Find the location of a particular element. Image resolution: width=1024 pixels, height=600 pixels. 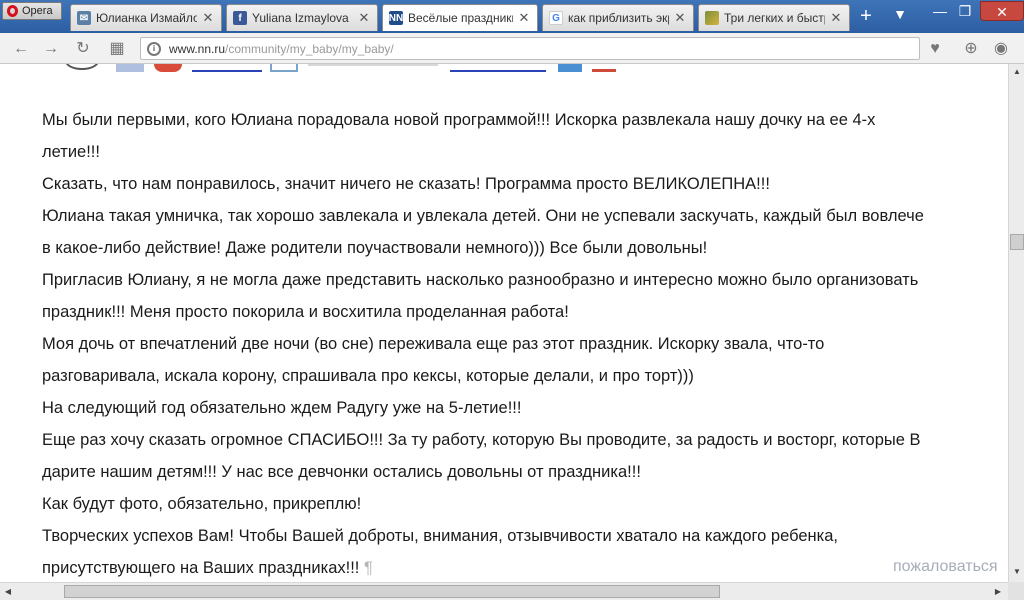

pilcrow-icon: ¶ is located at coordinates (368, 568).